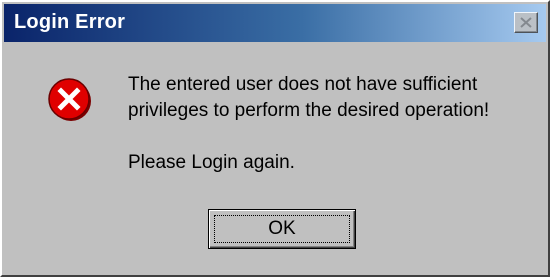 This screenshot has height=277, width=550. What do you see at coordinates (275, 23) in the screenshot?
I see `title-bar: Login Error` at bounding box center [275, 23].